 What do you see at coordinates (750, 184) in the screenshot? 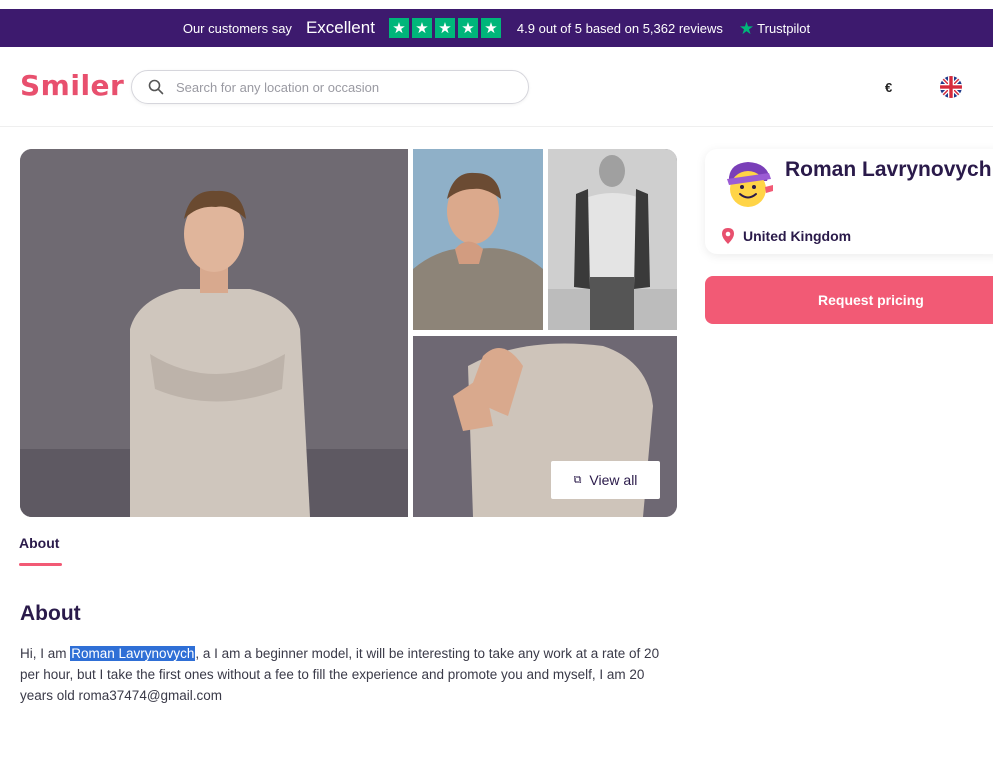
I see `avatar` at bounding box center [750, 184].